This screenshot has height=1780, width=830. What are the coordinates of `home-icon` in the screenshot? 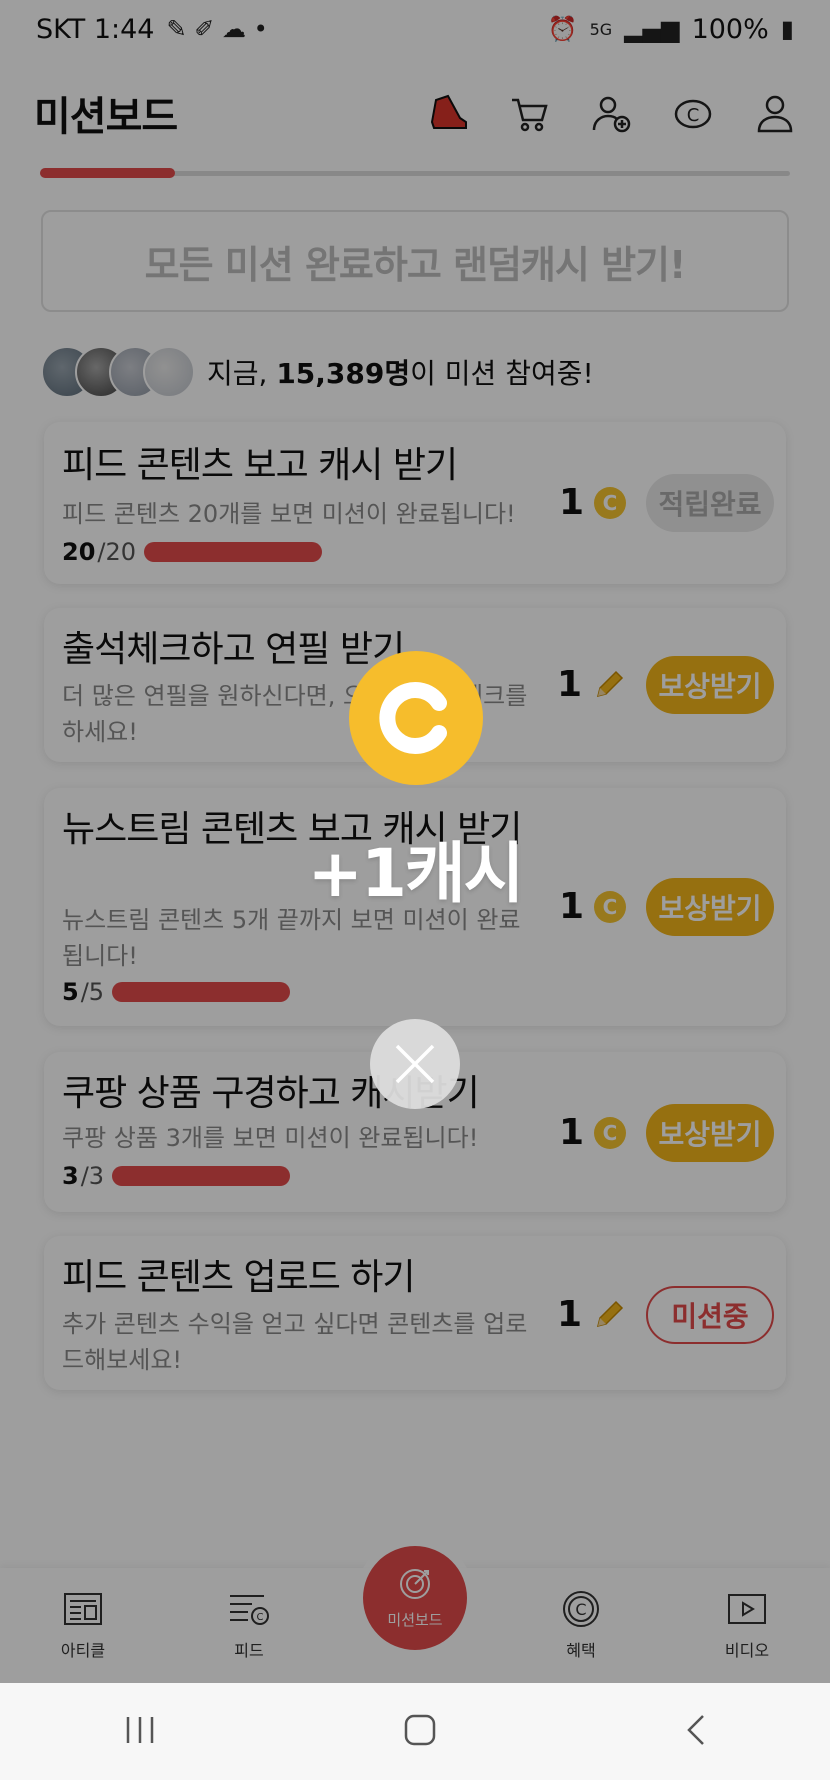 It's located at (420, 1732).